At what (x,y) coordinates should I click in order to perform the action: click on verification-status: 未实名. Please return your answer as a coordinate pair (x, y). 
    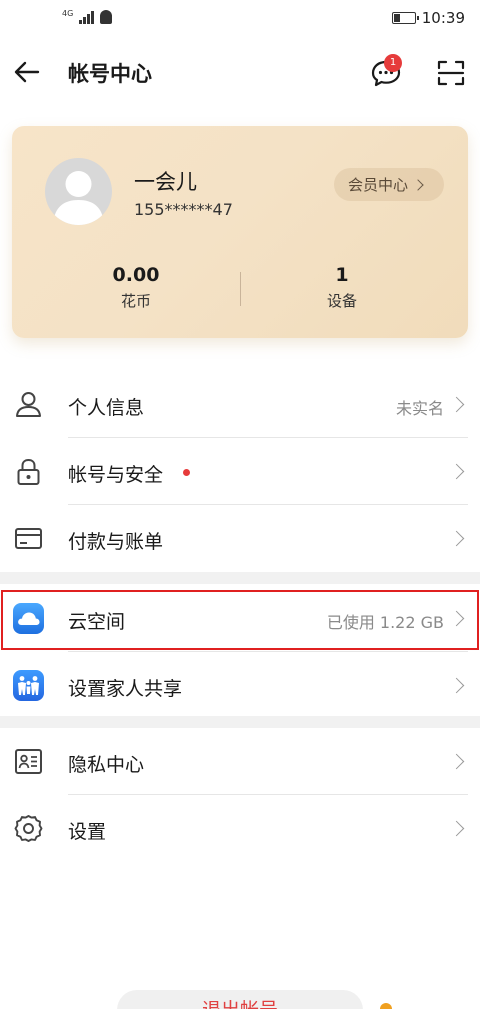
    Looking at the image, I should click on (419, 408).